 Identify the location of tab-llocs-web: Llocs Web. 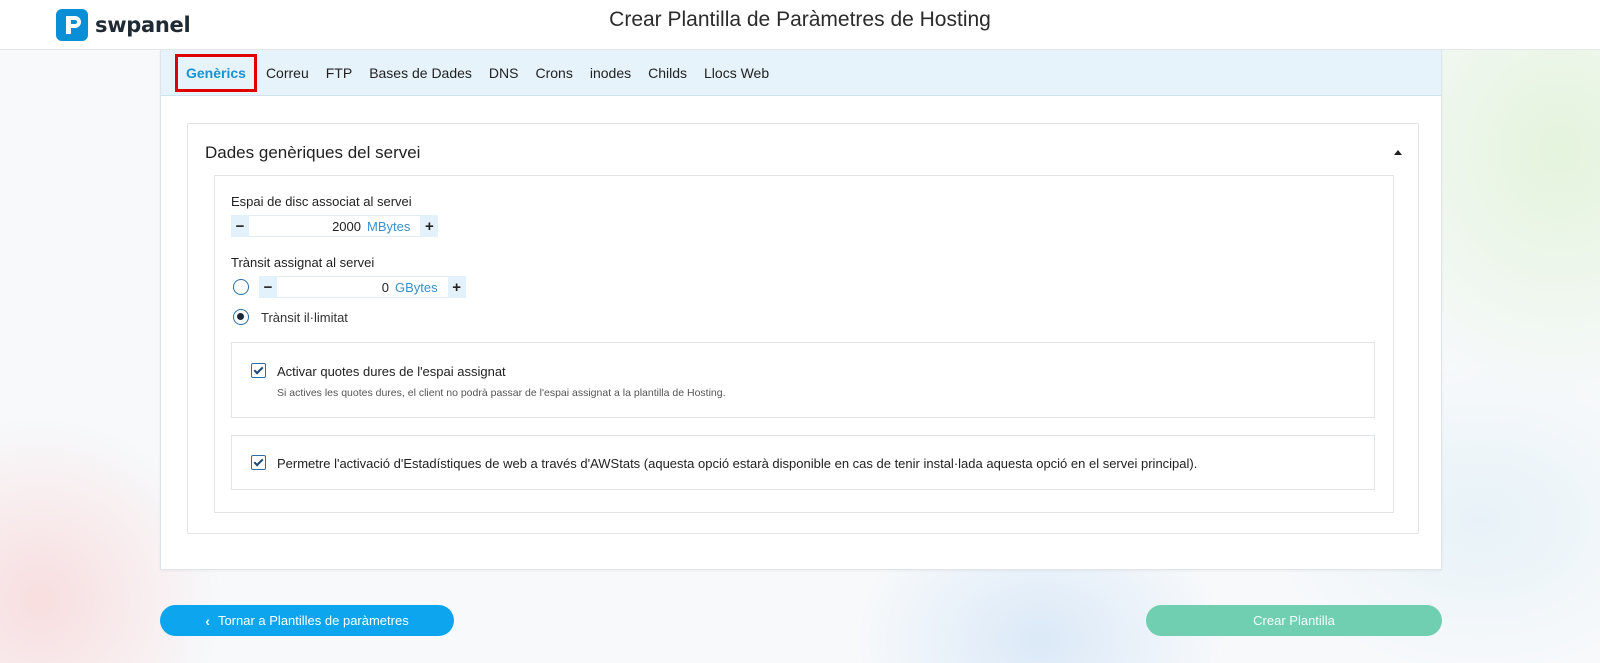
(736, 73).